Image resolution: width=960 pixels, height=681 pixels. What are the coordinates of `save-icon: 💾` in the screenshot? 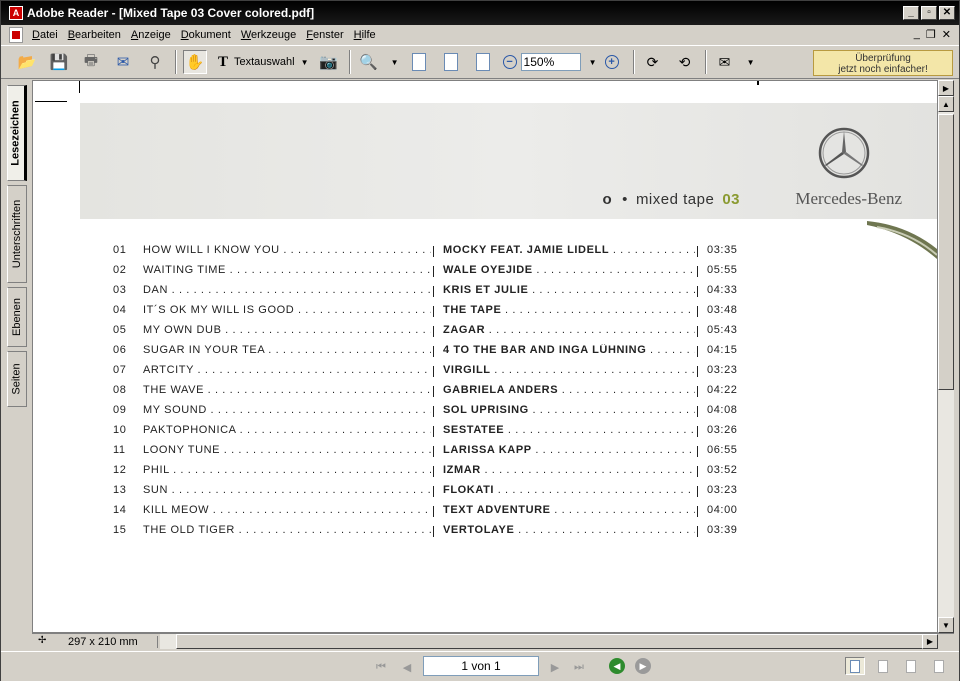 It's located at (59, 62).